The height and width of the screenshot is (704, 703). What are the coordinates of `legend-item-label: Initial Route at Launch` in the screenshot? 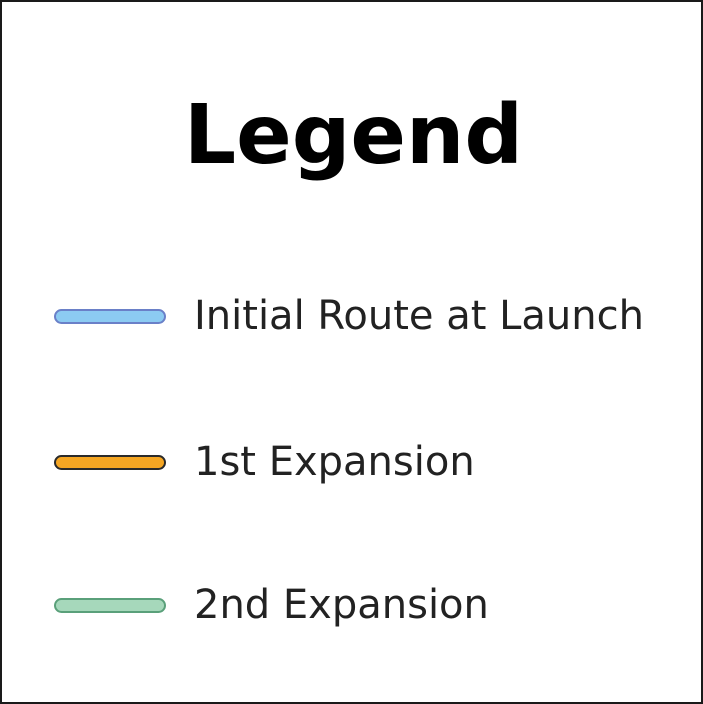 It's located at (419, 316).